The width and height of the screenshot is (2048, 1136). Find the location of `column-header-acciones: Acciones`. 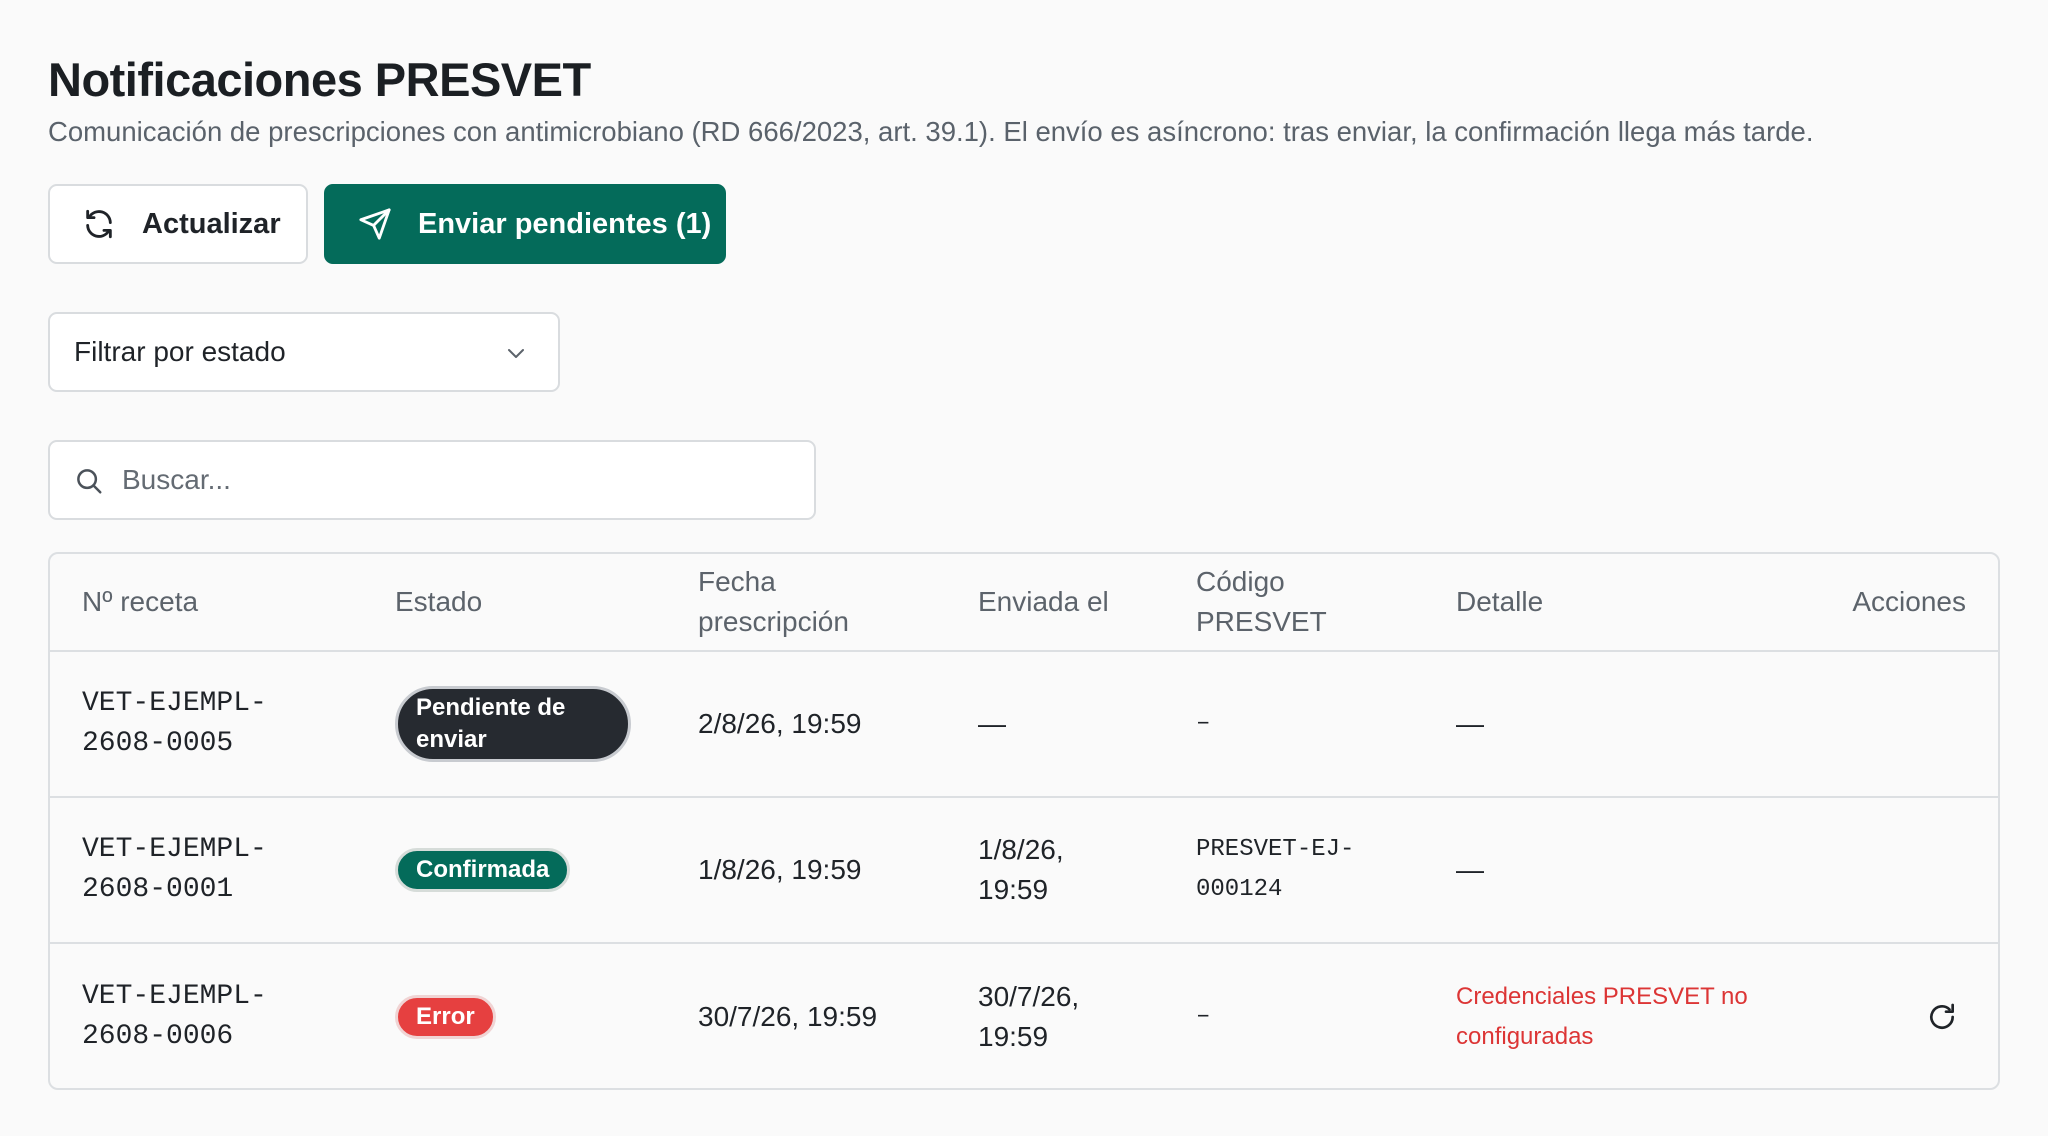

column-header-acciones: Acciones is located at coordinates (1909, 601).